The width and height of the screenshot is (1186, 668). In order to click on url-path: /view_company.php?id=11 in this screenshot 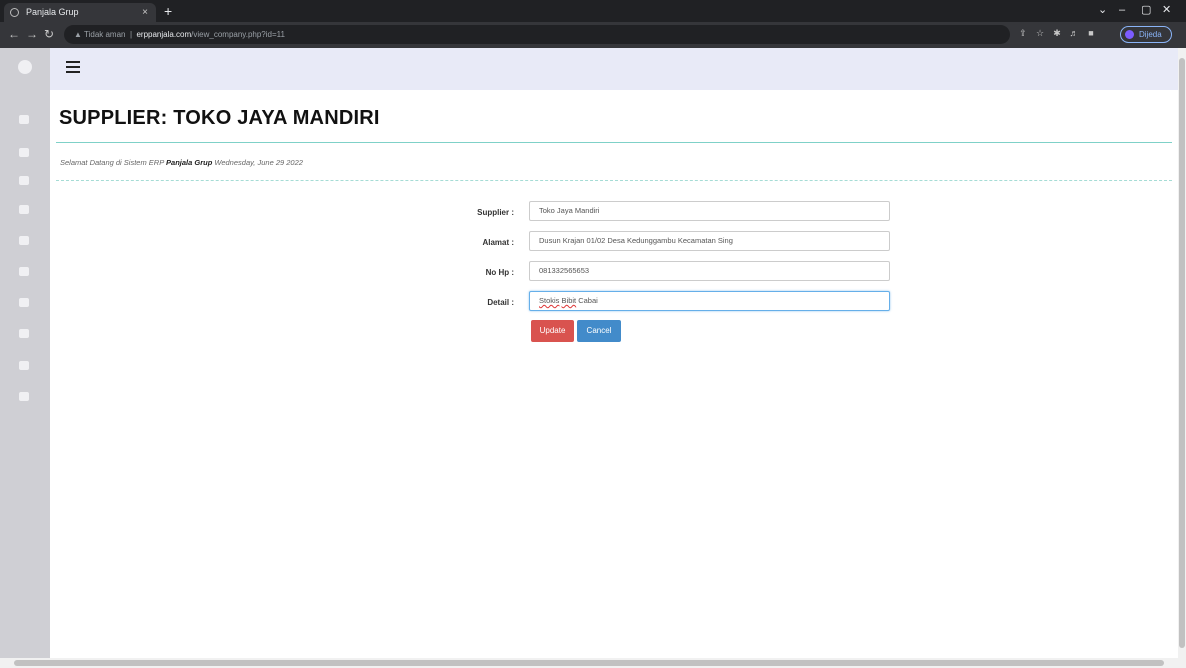, I will do `click(238, 34)`.